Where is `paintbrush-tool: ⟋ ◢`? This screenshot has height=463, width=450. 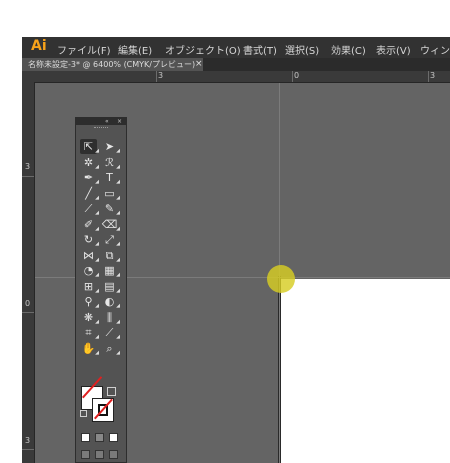
paintbrush-tool: ⟋ ◢ is located at coordinates (89, 208).